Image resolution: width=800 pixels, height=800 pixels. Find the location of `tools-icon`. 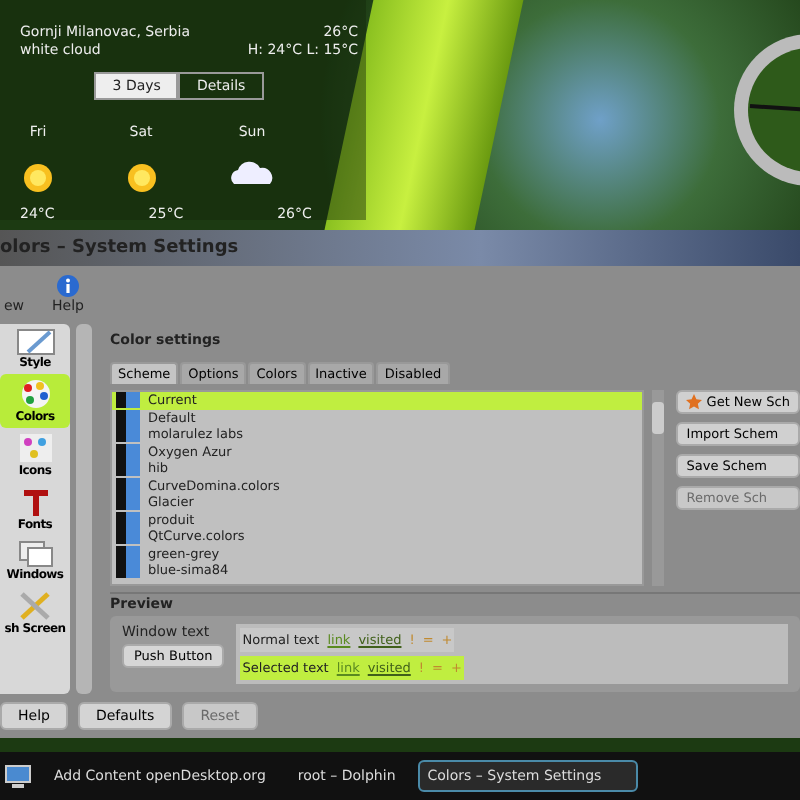

tools-icon is located at coordinates (35, 606).